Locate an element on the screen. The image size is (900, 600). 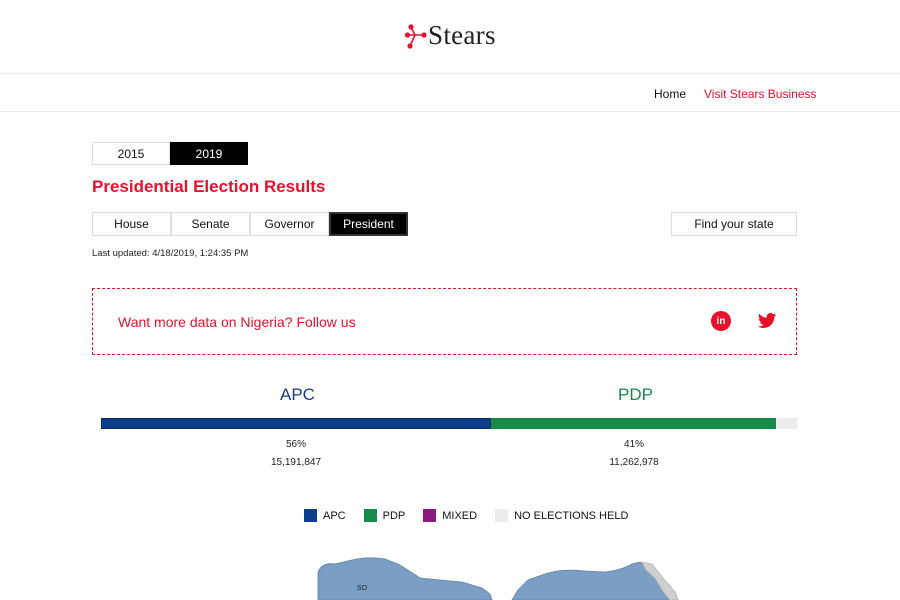
find-state-button: Find your state is located at coordinates (734, 224).